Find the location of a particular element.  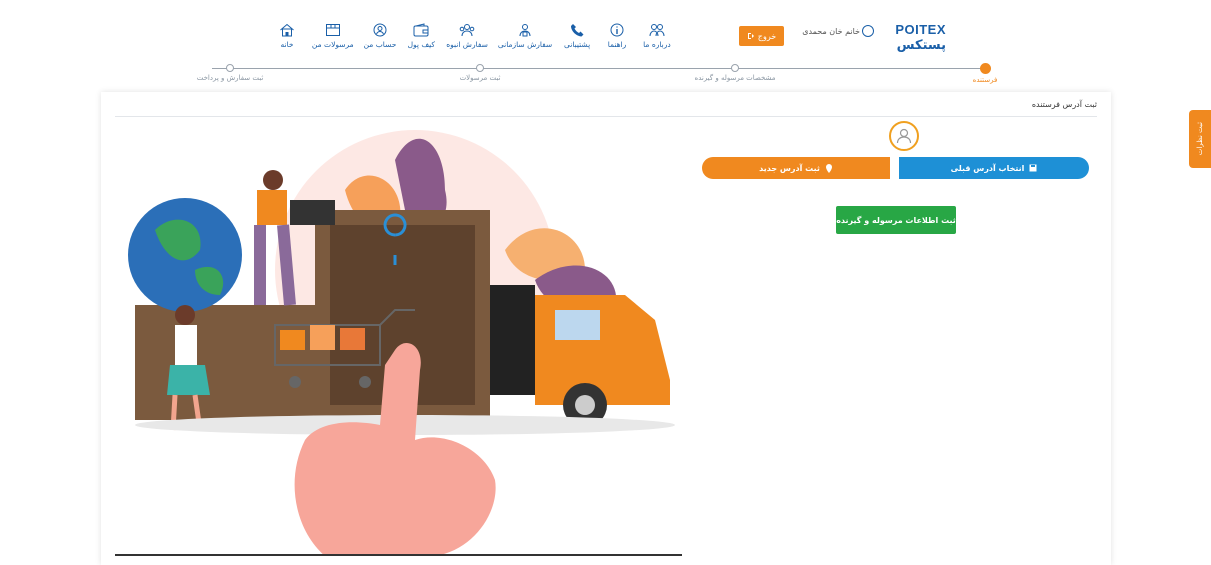

package-icon is located at coordinates (312, 212).